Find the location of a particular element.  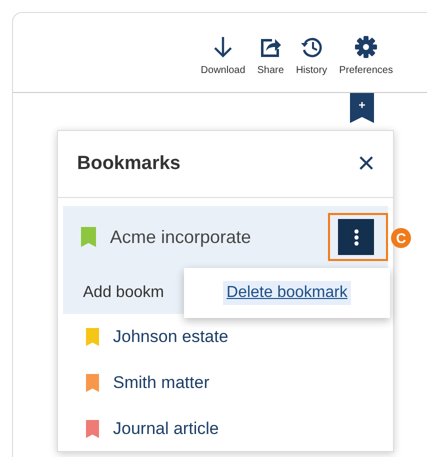

bookmark-link: Johnson estate is located at coordinates (170, 337).